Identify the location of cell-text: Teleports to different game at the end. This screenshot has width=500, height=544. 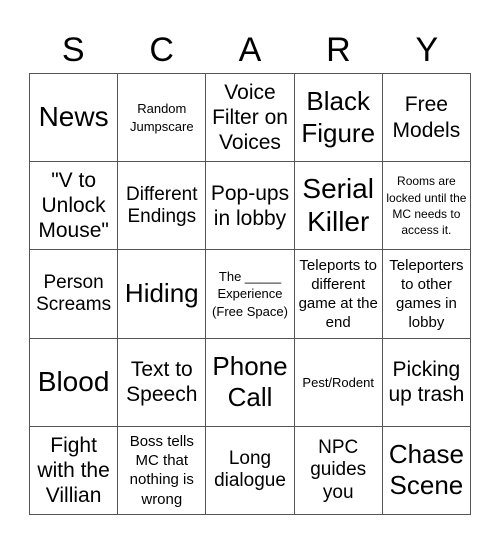
(338, 294).